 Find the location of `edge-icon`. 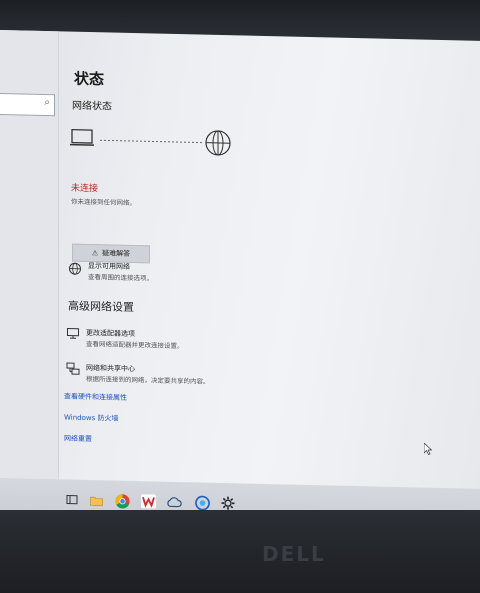

edge-icon is located at coordinates (202, 502).